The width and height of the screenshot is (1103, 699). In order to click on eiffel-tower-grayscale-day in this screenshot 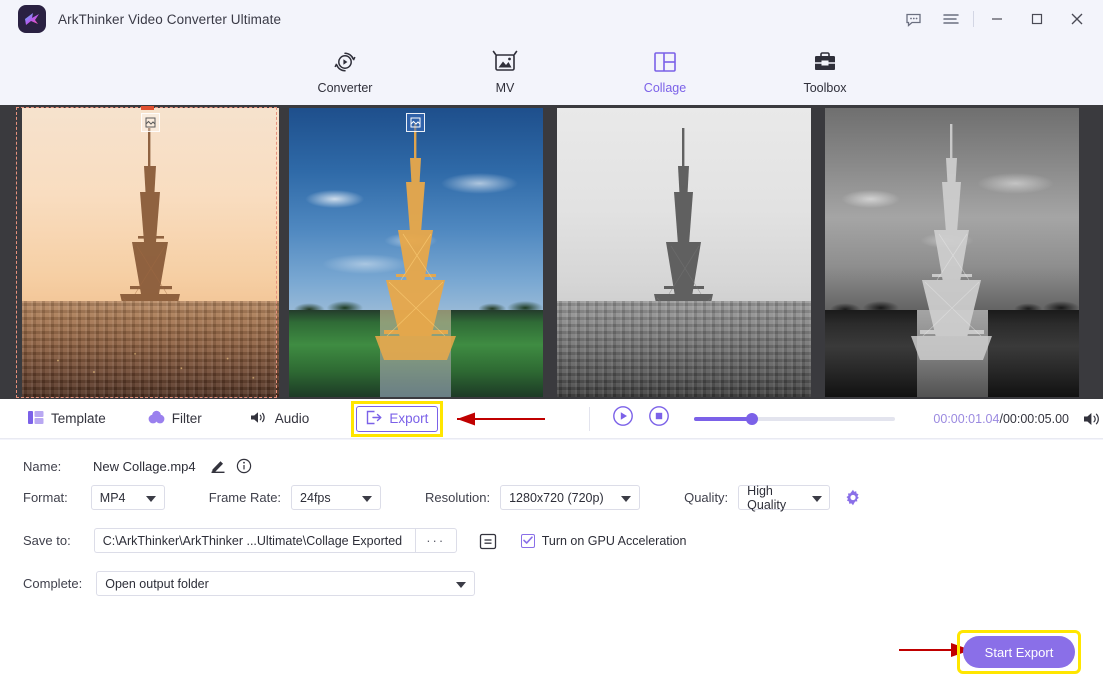, I will do `click(684, 252)`.